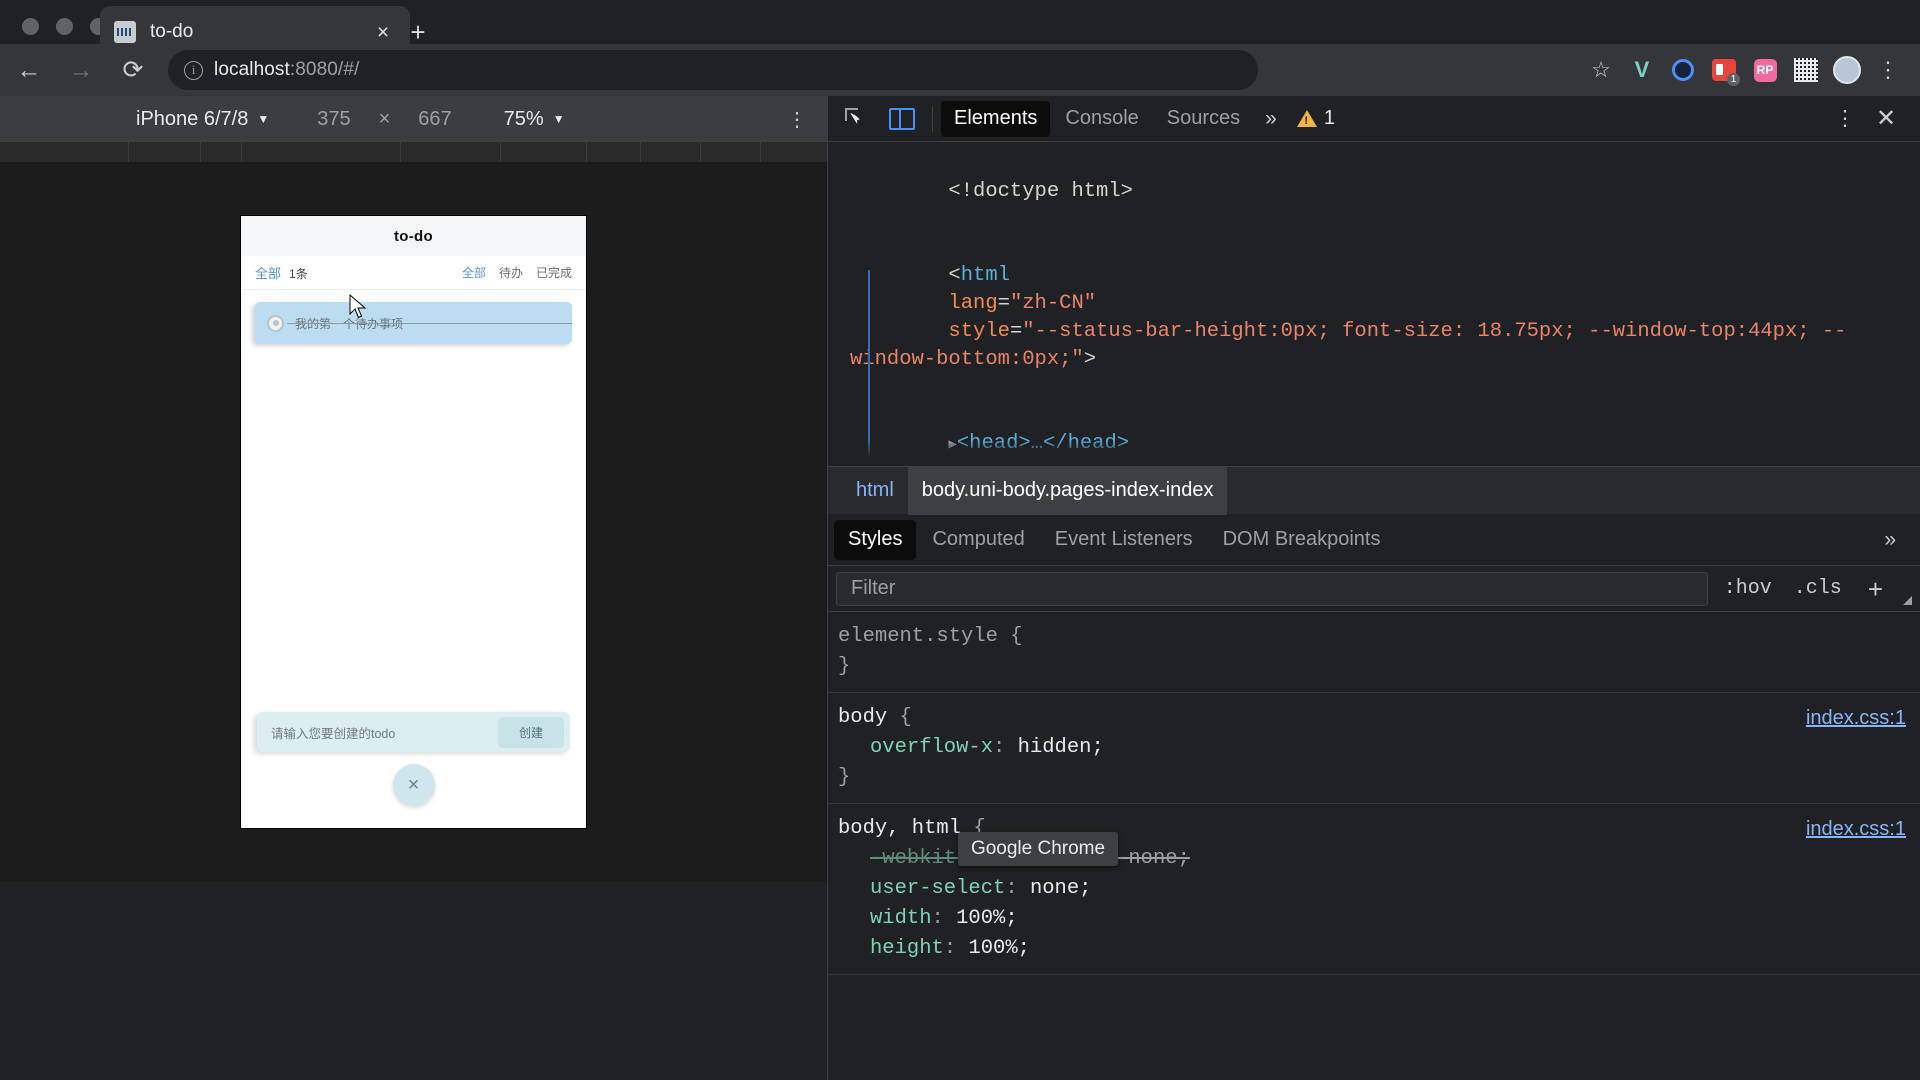  What do you see at coordinates (172, 31) in the screenshot?
I see `browser-tab-title: to-do` at bounding box center [172, 31].